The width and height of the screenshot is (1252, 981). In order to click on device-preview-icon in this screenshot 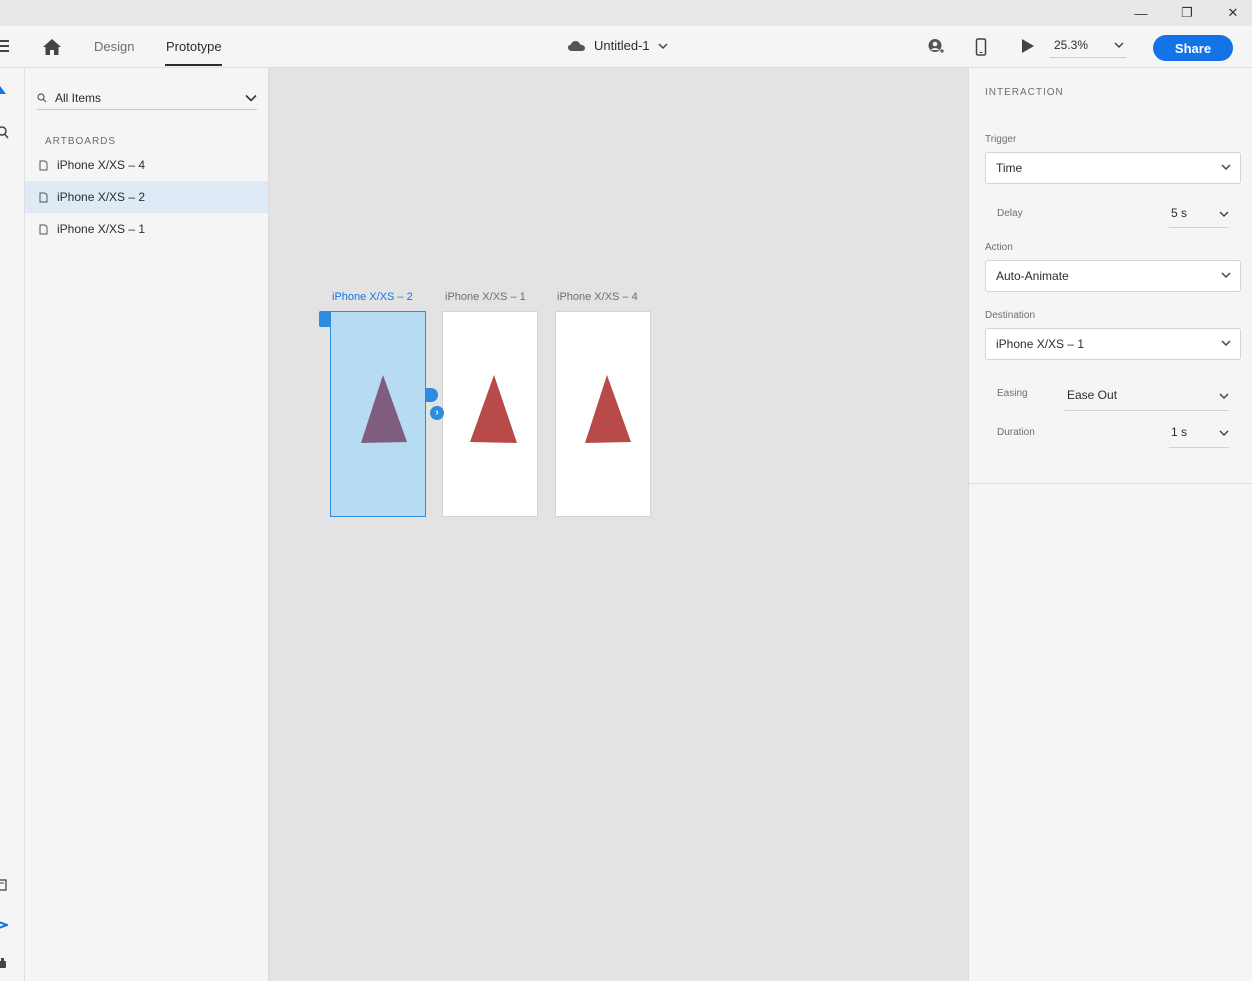, I will do `click(981, 47)`.